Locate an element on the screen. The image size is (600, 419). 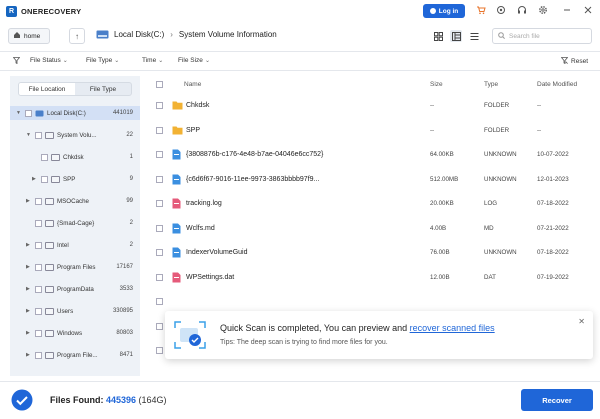
file-type: FOLDER is located at coordinates (497, 105).